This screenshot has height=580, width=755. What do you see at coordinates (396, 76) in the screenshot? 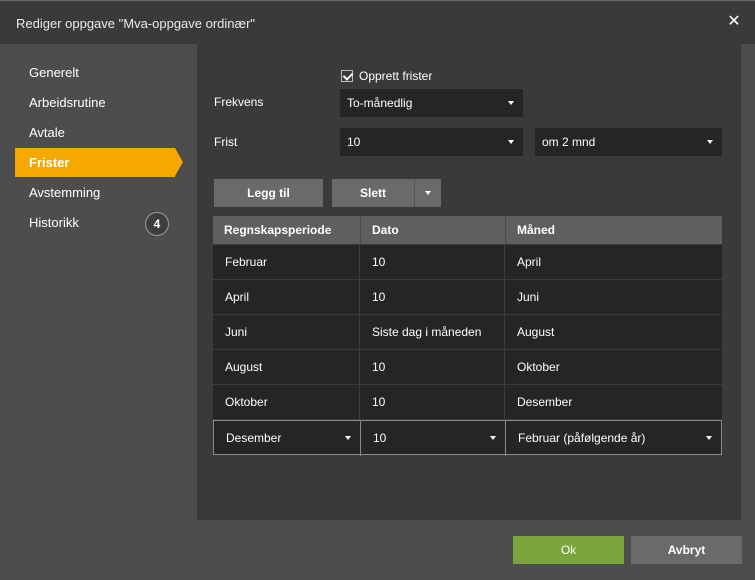
I see `create-deadlines-label: Opprett frister` at bounding box center [396, 76].